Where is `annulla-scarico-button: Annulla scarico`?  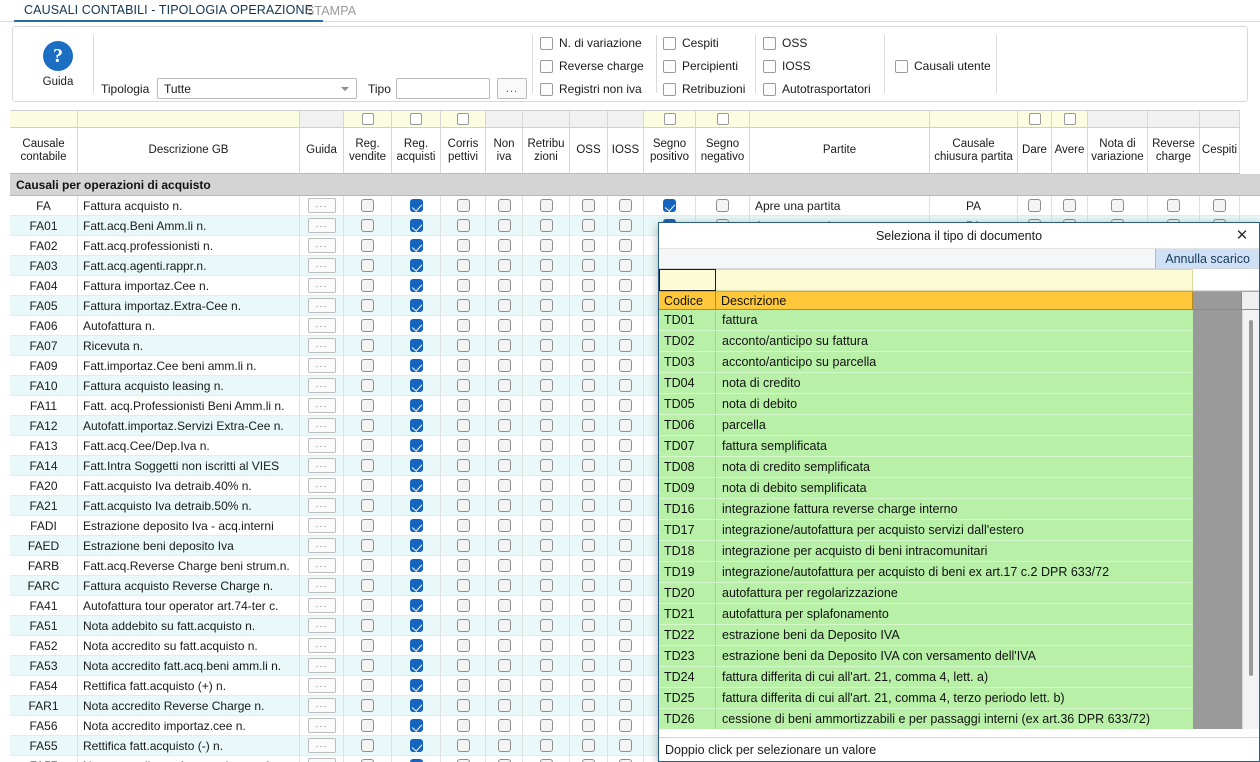
annulla-scarico-button: Annulla scarico is located at coordinates (1207, 258).